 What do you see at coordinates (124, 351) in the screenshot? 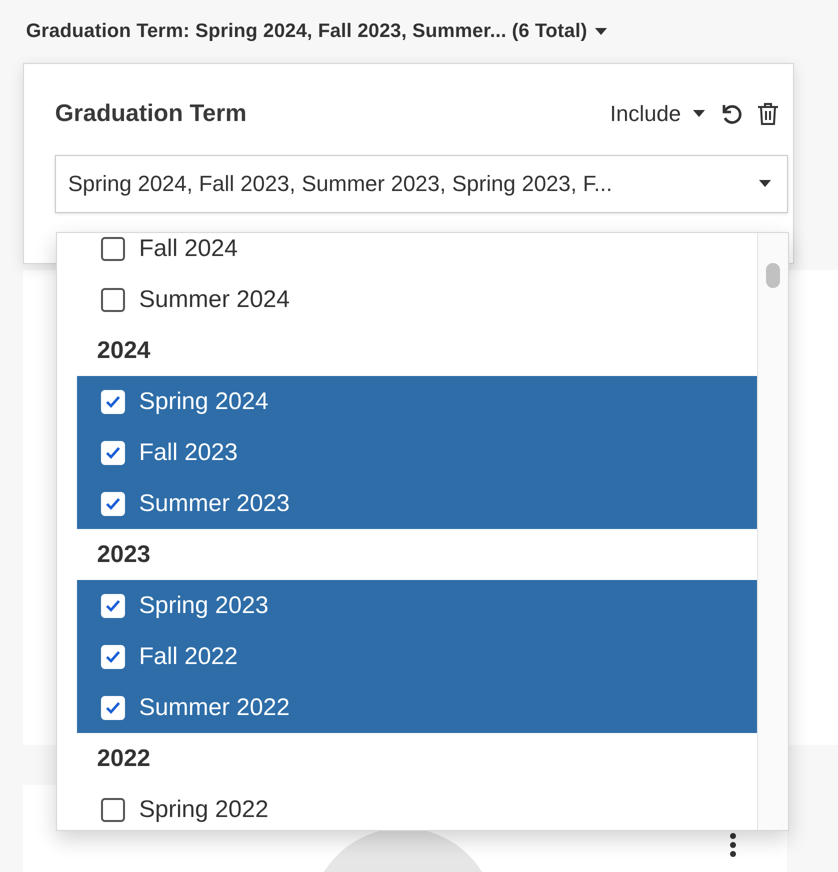
I see `group-heading: 2024` at bounding box center [124, 351].